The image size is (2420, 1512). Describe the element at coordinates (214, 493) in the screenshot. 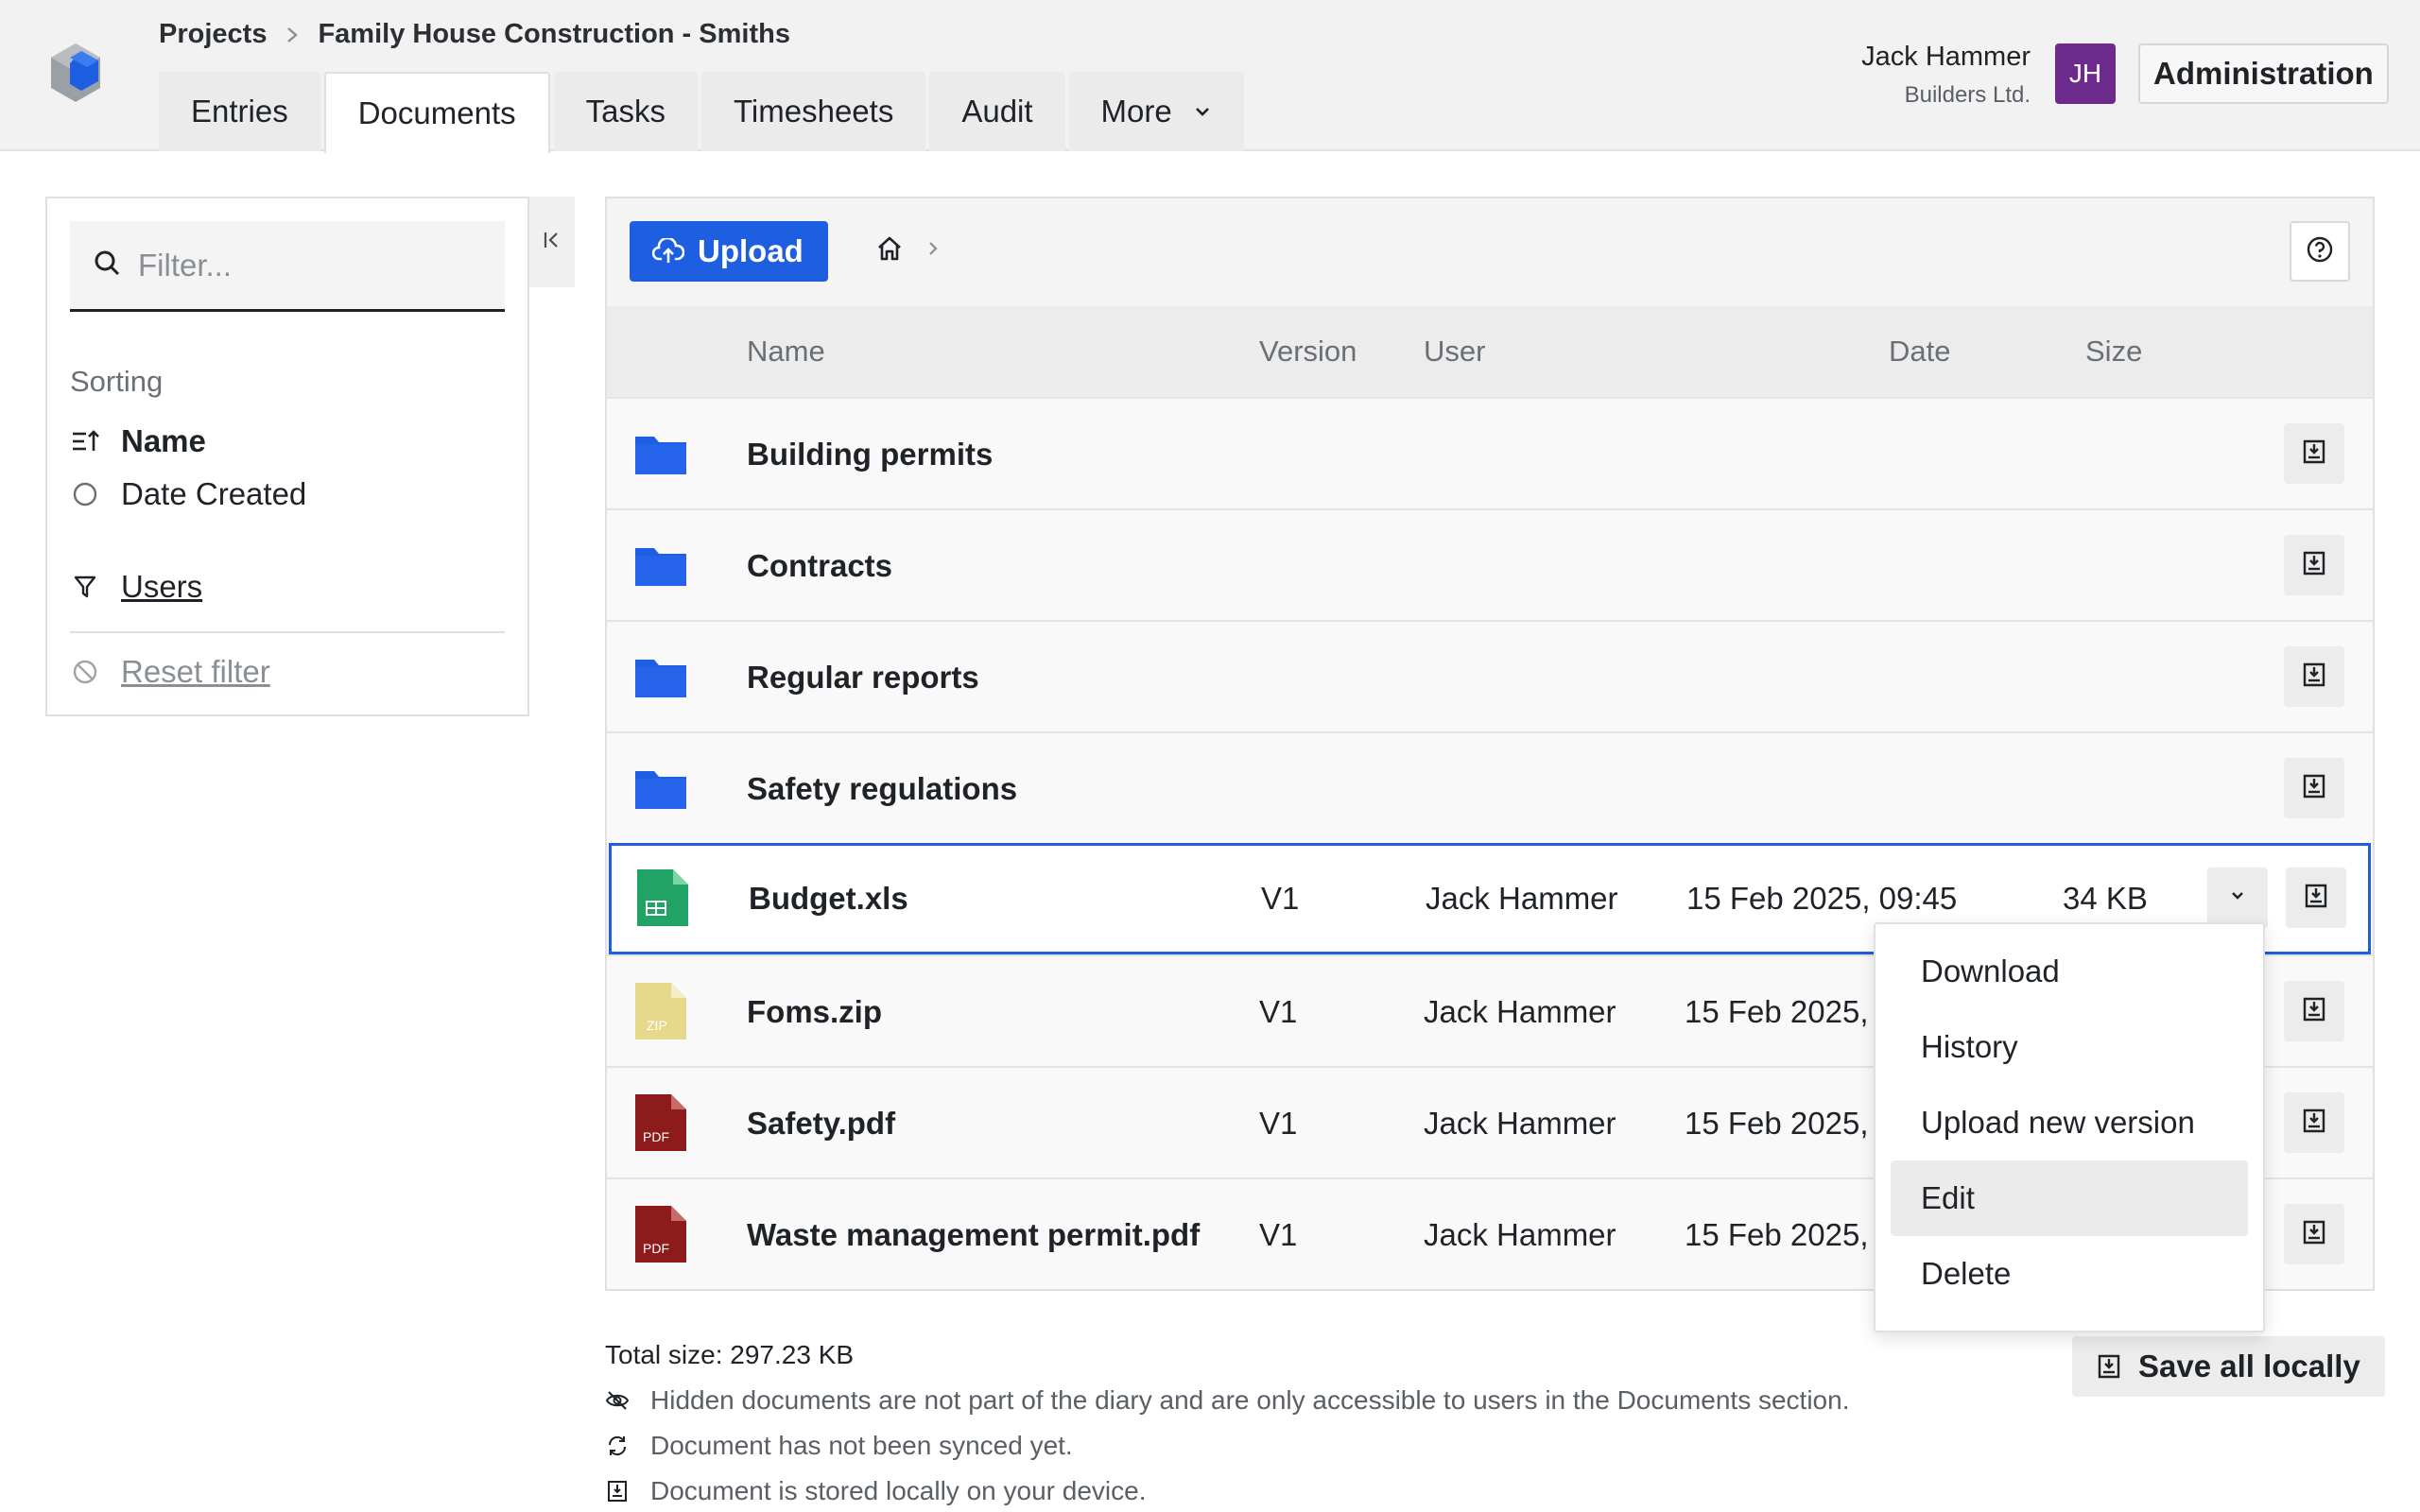

I see `sort-option-label: Date Created` at that location.